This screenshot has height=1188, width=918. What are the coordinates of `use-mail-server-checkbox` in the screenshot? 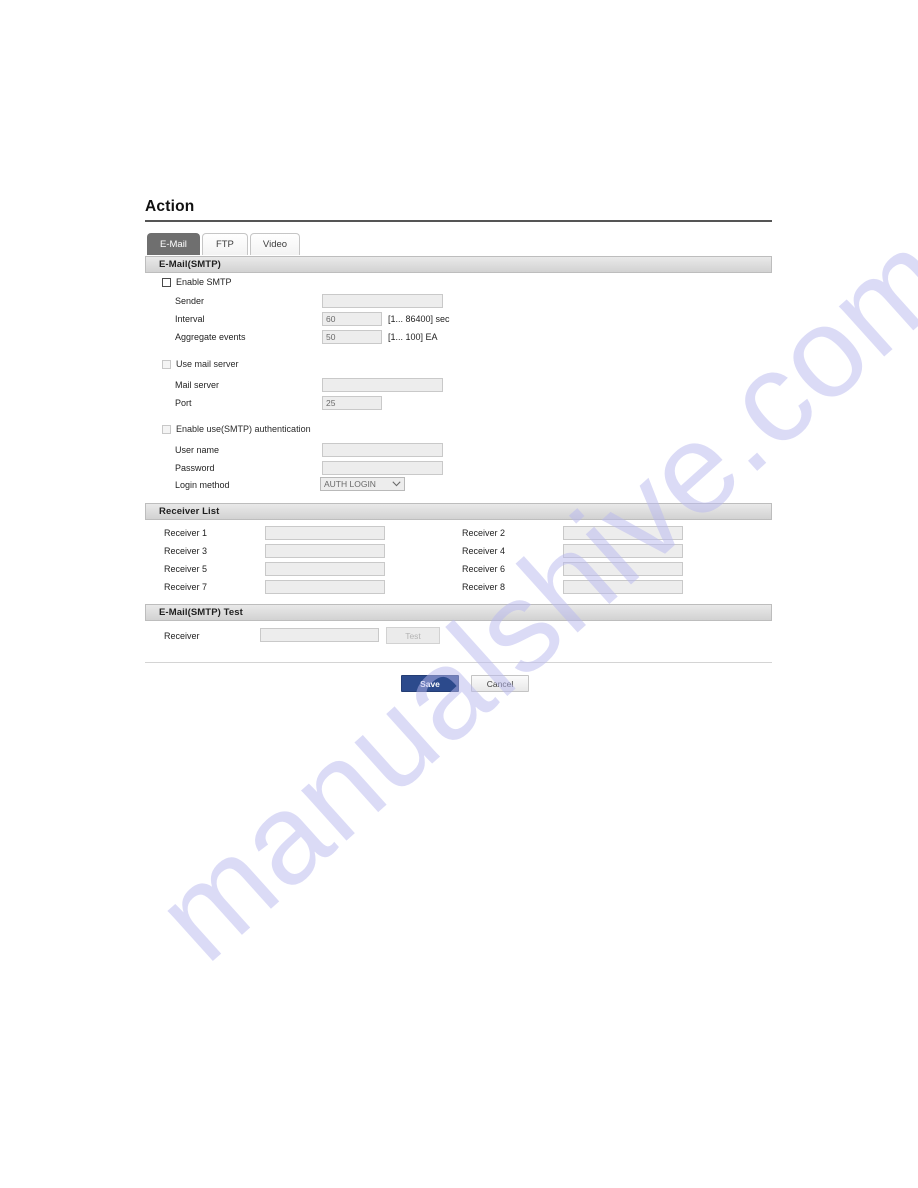 It's located at (166, 364).